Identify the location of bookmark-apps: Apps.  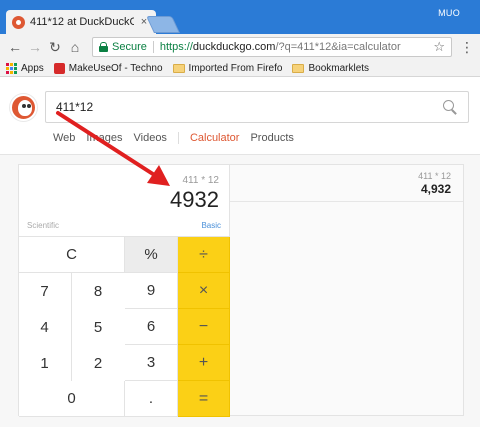
(25, 68).